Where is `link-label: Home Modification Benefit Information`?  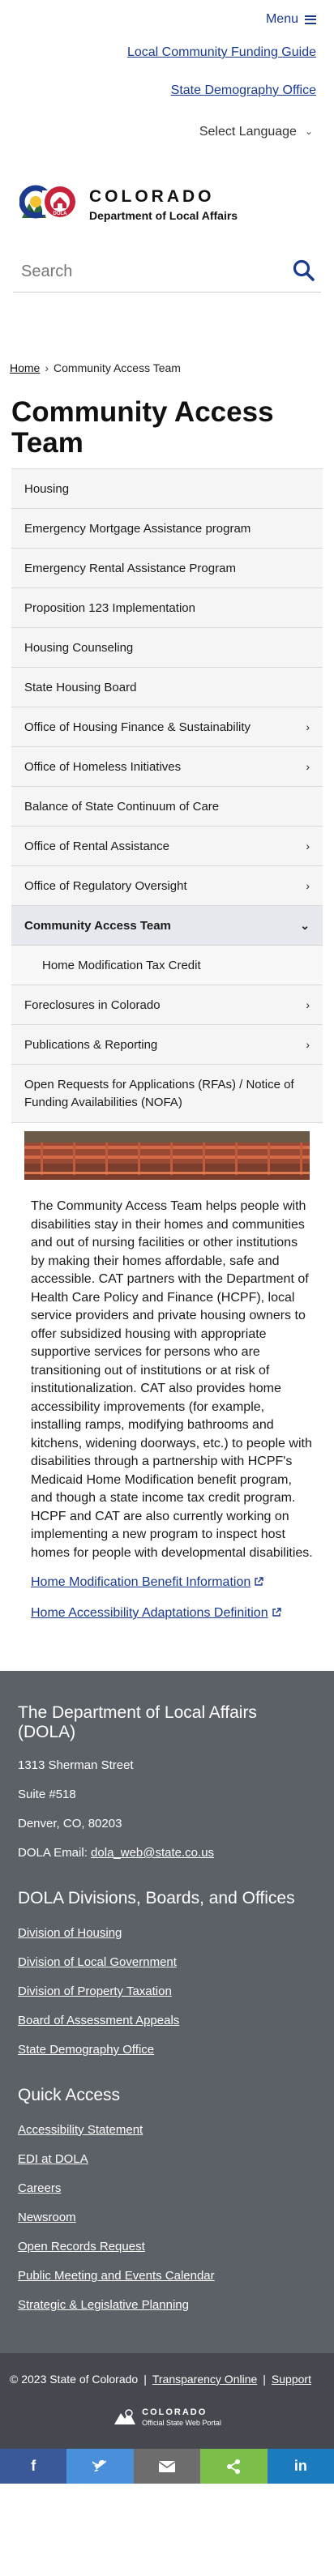 link-label: Home Modification Benefit Information is located at coordinates (141, 1582).